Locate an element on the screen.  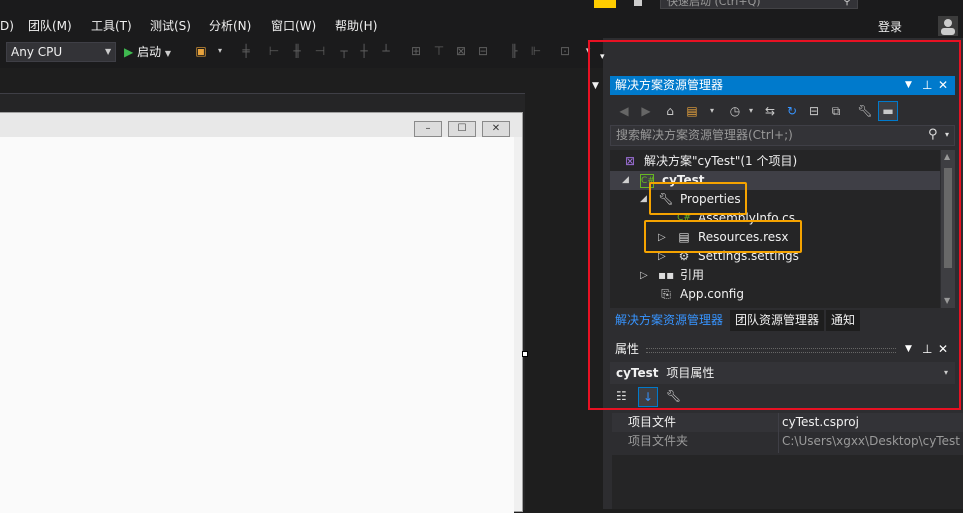
make-same-height-icon: ⊤ is located at coordinates (439, 51).